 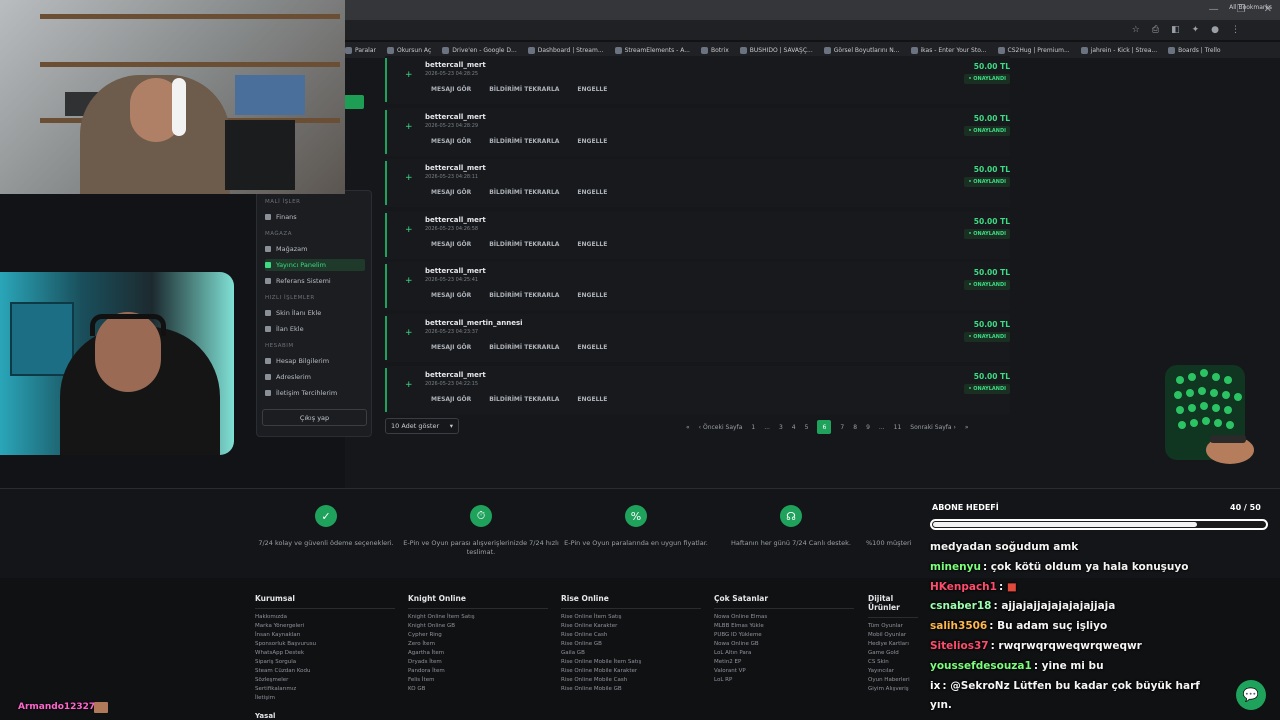 I want to click on footer-link: Mobil Oyunlar, so click(x=893, y=635).